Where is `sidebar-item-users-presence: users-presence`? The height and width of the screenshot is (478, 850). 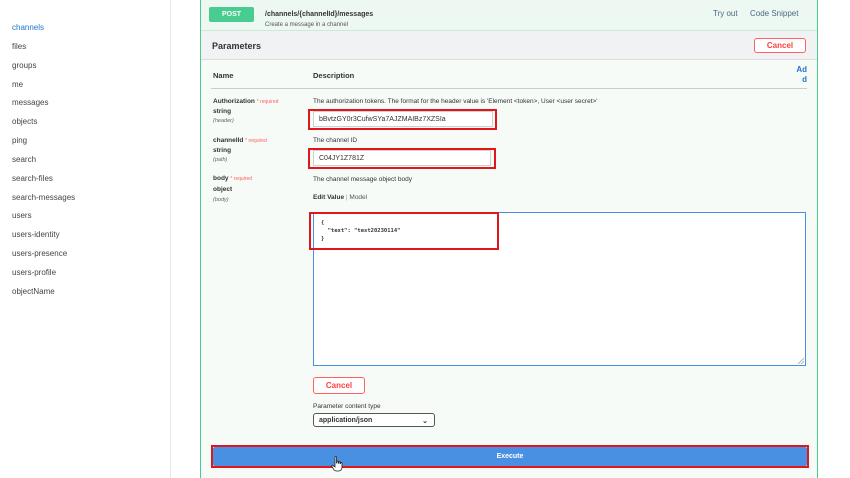 sidebar-item-users-presence: users-presence is located at coordinates (39, 253).